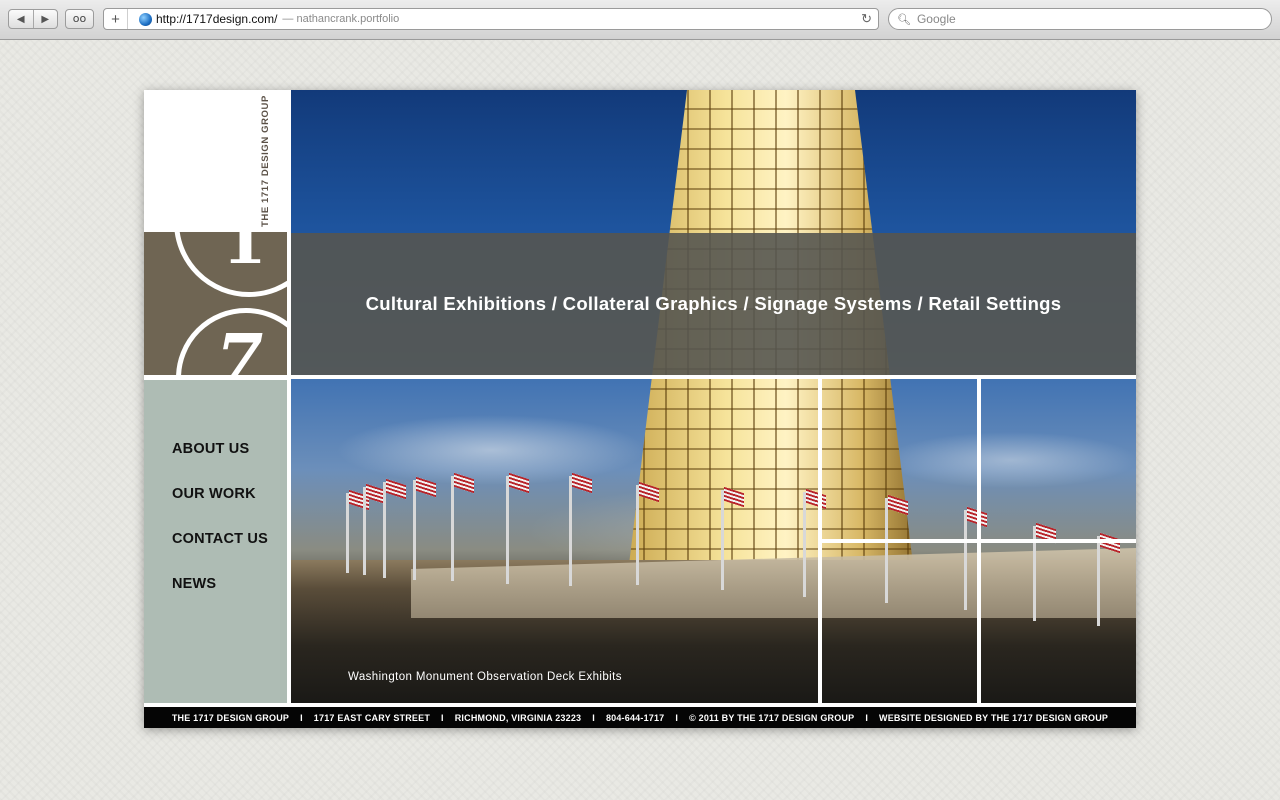 The image size is (1280, 800). Describe the element at coordinates (214, 494) in the screenshot. I see `nav-link-our-work: OUR WORK` at that location.